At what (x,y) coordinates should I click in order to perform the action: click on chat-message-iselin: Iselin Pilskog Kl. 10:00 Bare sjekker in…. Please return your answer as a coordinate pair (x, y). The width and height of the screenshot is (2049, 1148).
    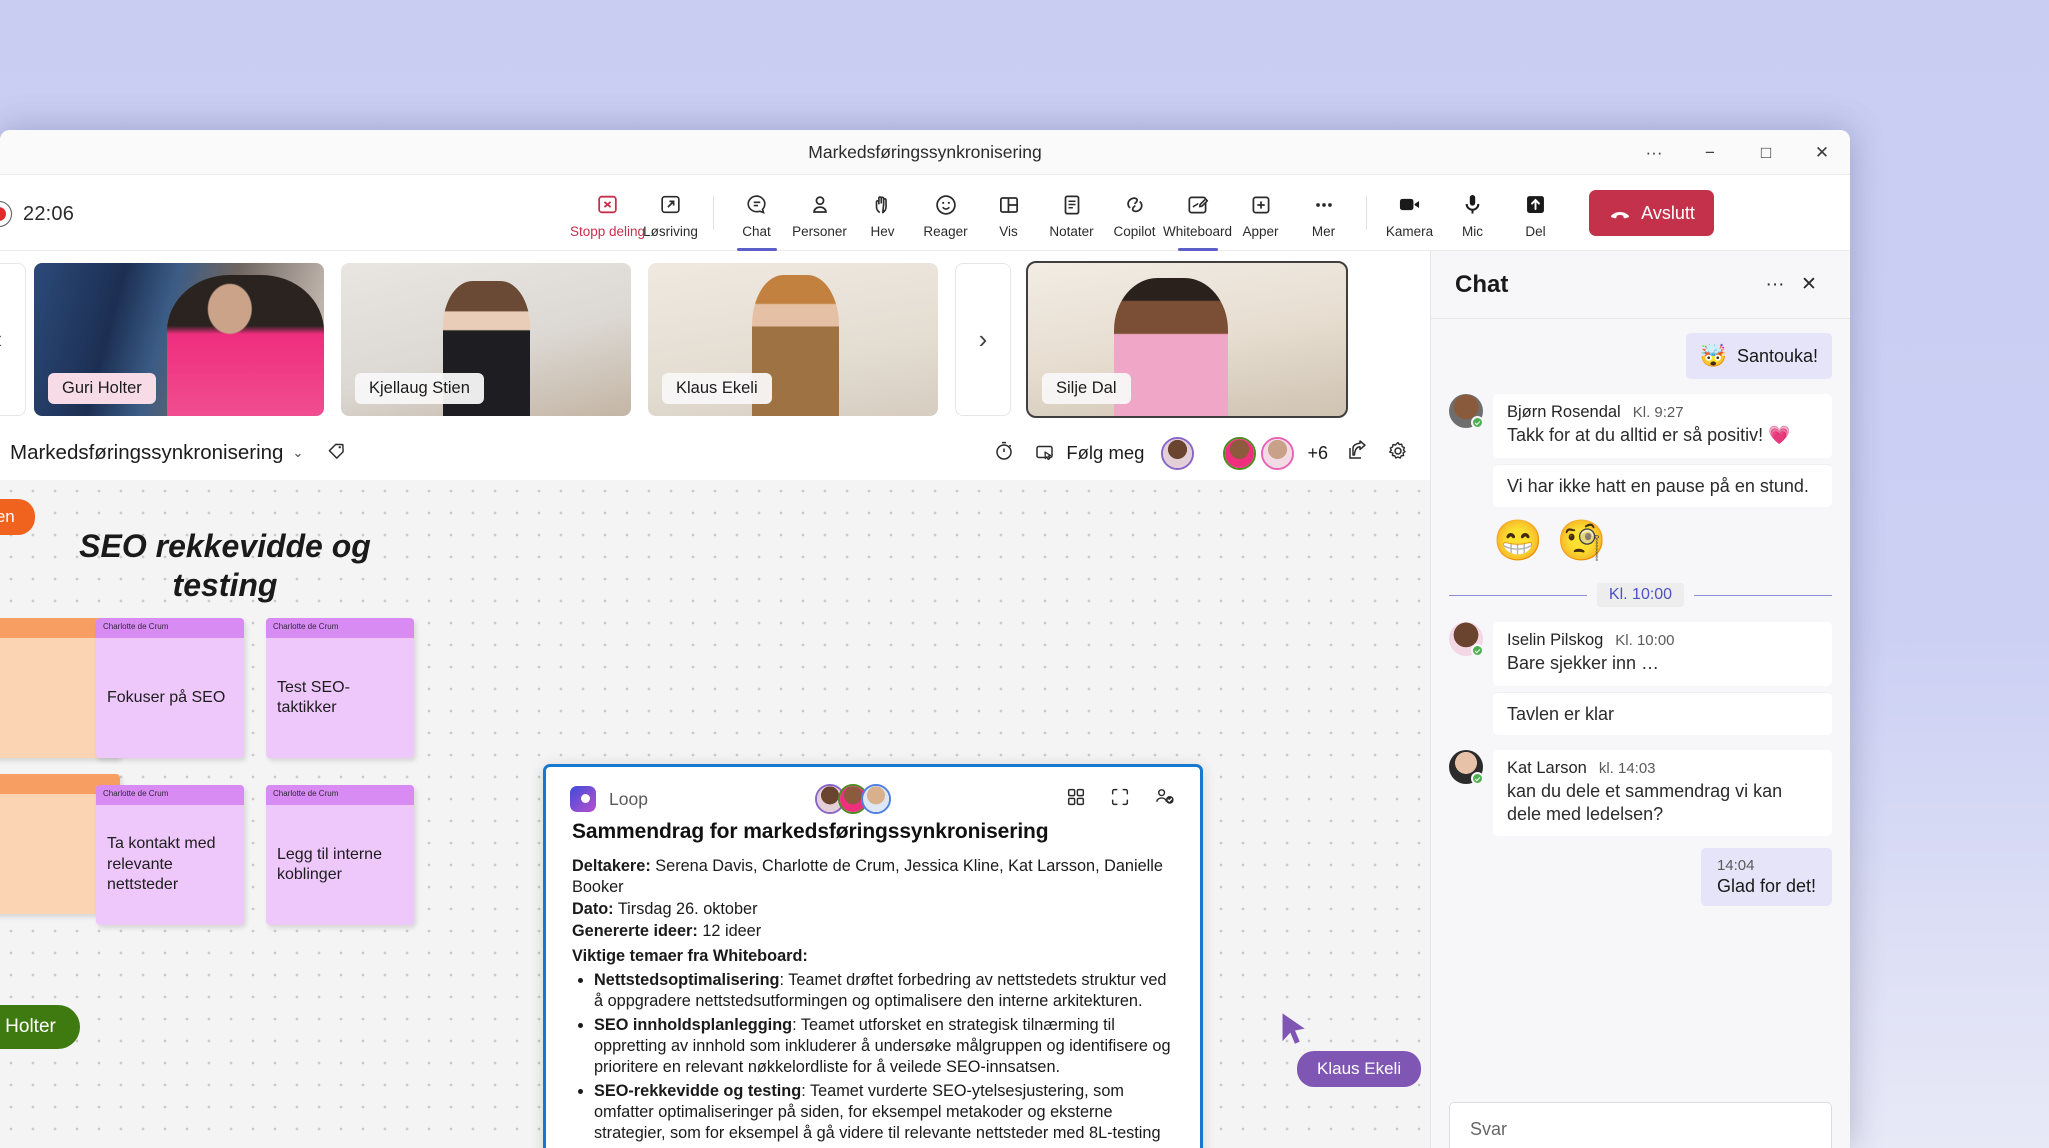
    Looking at the image, I should click on (1640, 654).